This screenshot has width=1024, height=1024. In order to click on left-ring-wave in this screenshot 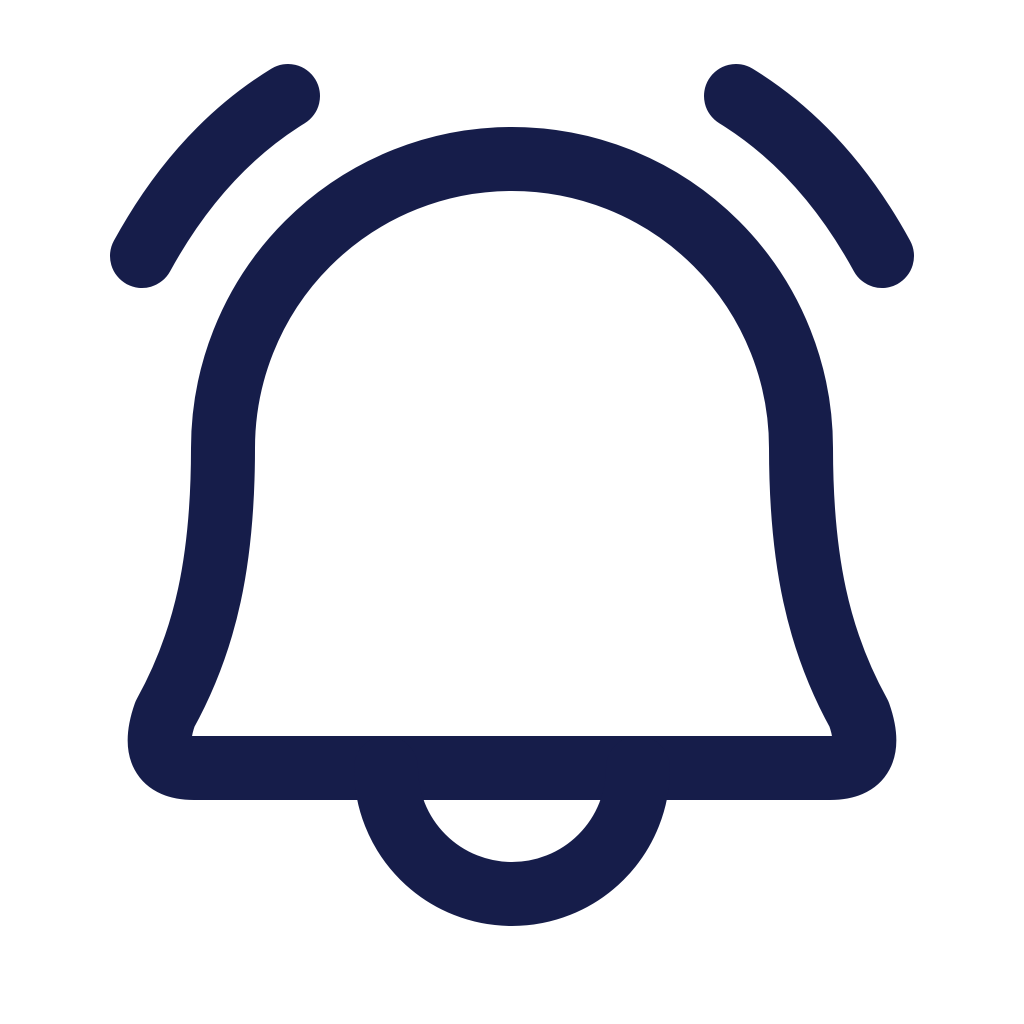, I will do `click(215, 176)`.